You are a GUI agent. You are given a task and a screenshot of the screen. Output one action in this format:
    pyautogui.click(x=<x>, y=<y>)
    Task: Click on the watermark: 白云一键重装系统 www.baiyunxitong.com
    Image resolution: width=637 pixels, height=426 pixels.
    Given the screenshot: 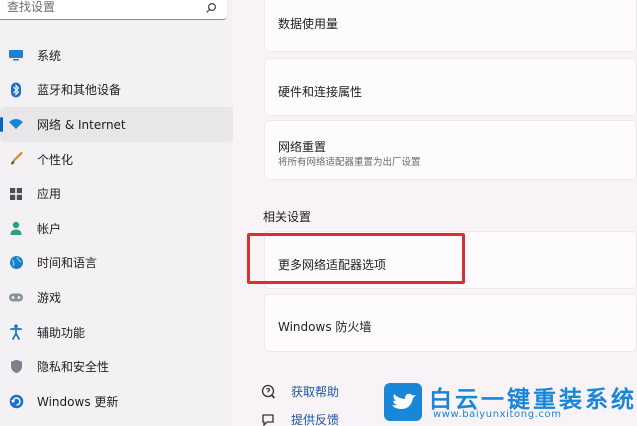 What is the action you would take?
    pyautogui.click(x=510, y=402)
    